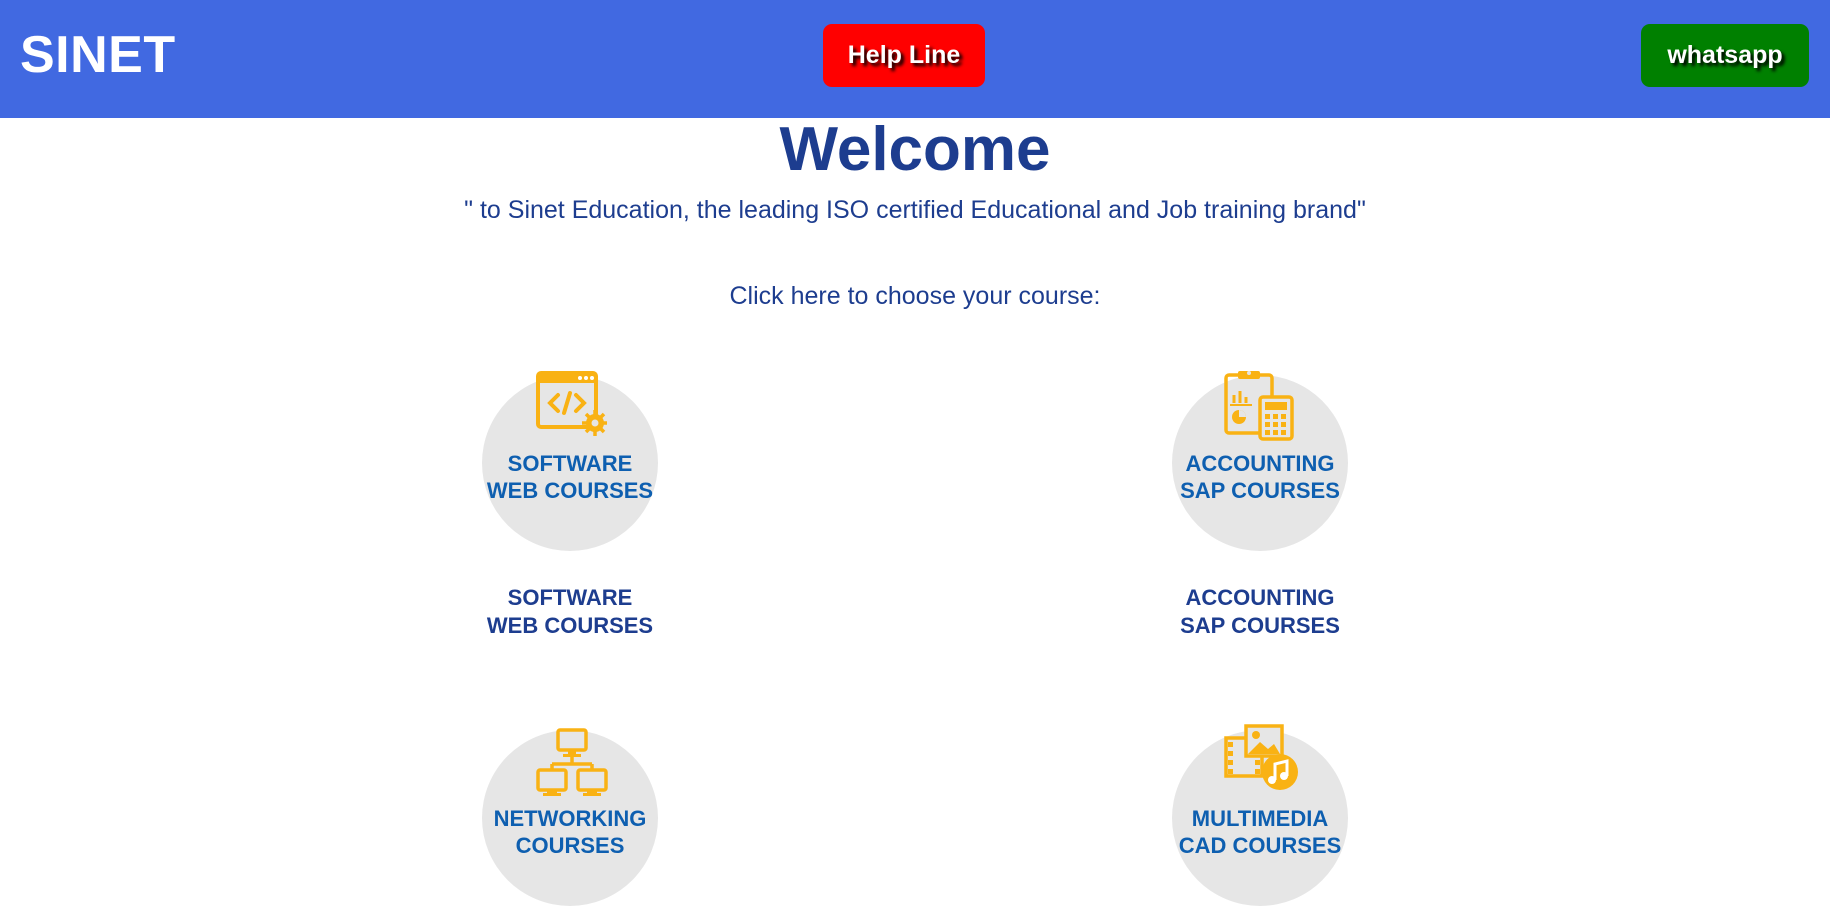 Image resolution: width=1830 pixels, height=910 pixels. I want to click on software-tile-label: SOFTWARE WEB COURSES, so click(570, 477).